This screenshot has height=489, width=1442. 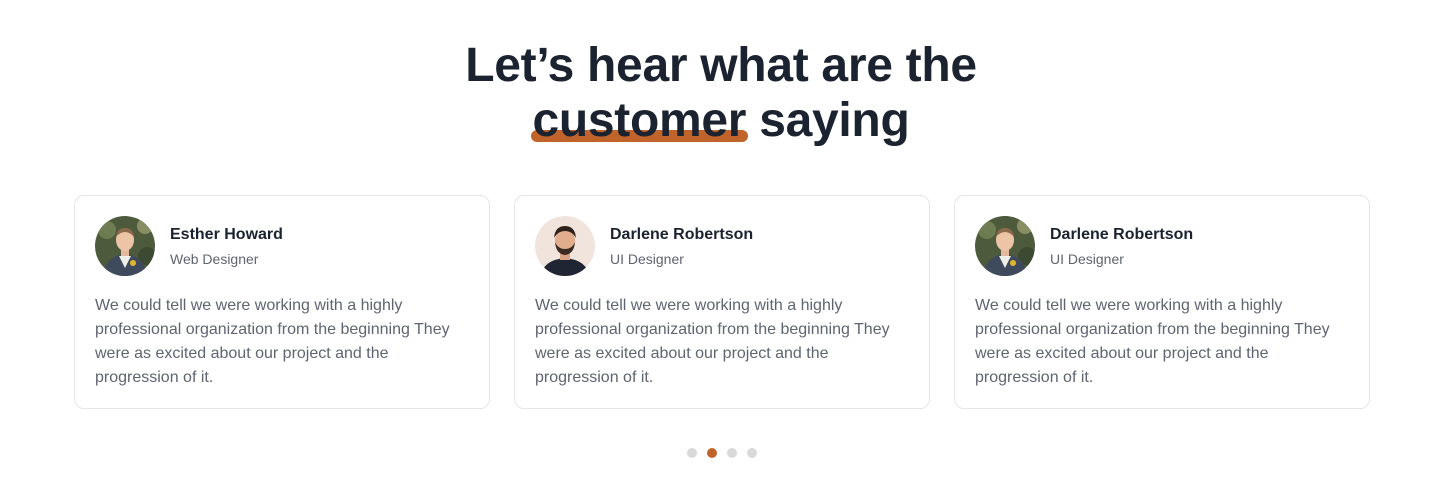 I want to click on heading-line-2: customer saying, so click(x=721, y=120).